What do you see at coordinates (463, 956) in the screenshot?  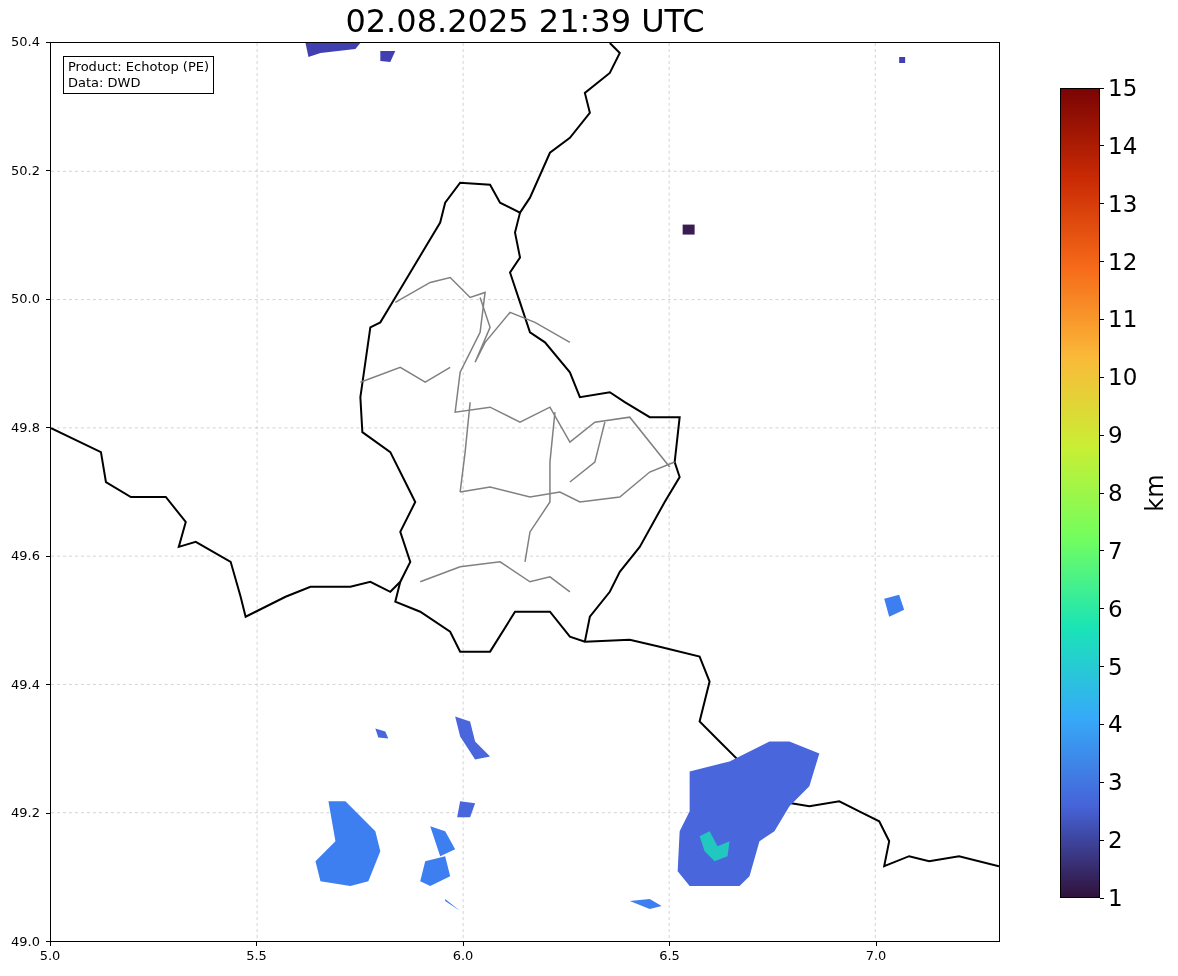 I see `x-tick-label: 6.0` at bounding box center [463, 956].